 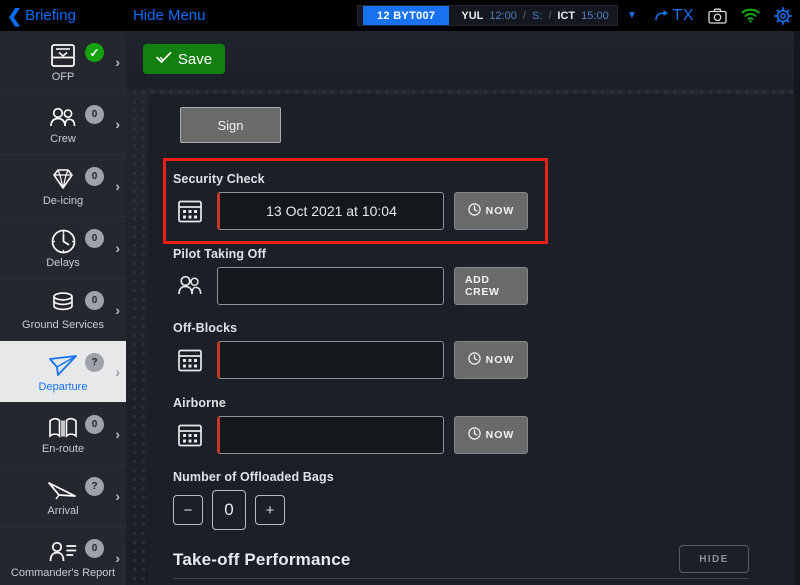 I want to click on increment-bags-button: +, so click(x=270, y=510).